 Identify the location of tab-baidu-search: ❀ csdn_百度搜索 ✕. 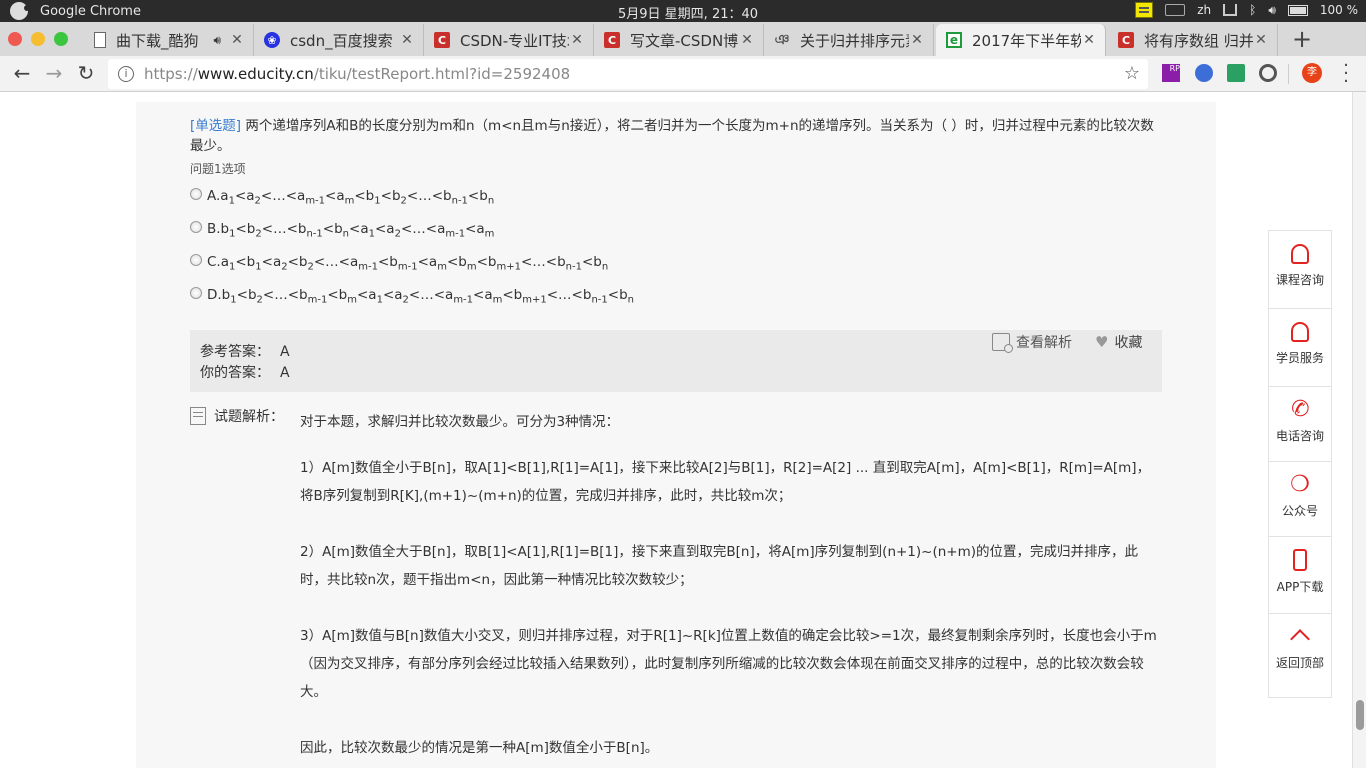
(339, 40).